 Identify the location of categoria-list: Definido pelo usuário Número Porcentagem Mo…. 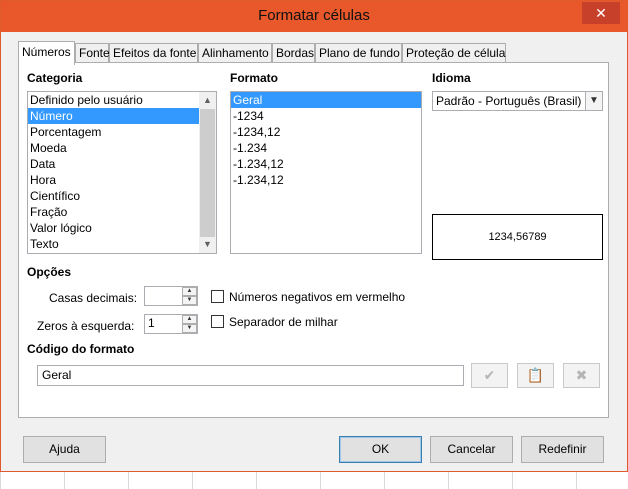
(122, 172).